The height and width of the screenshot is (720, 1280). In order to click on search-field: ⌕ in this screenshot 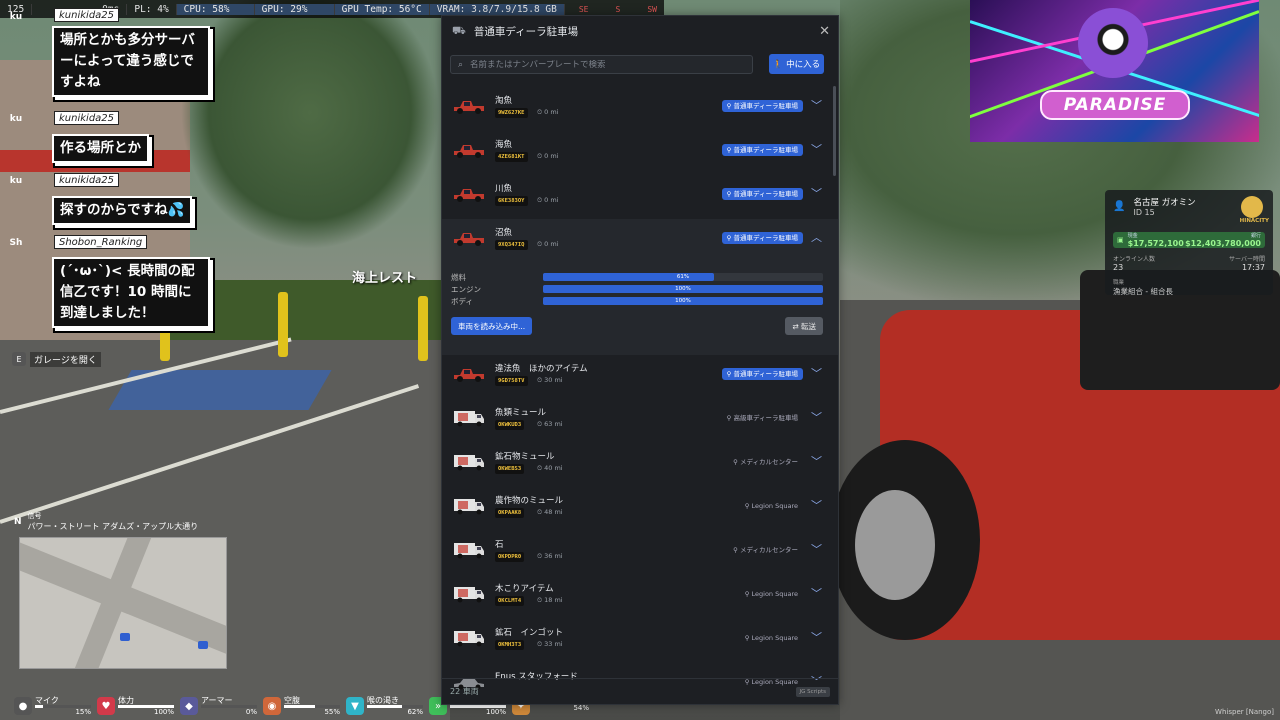, I will do `click(601, 64)`.